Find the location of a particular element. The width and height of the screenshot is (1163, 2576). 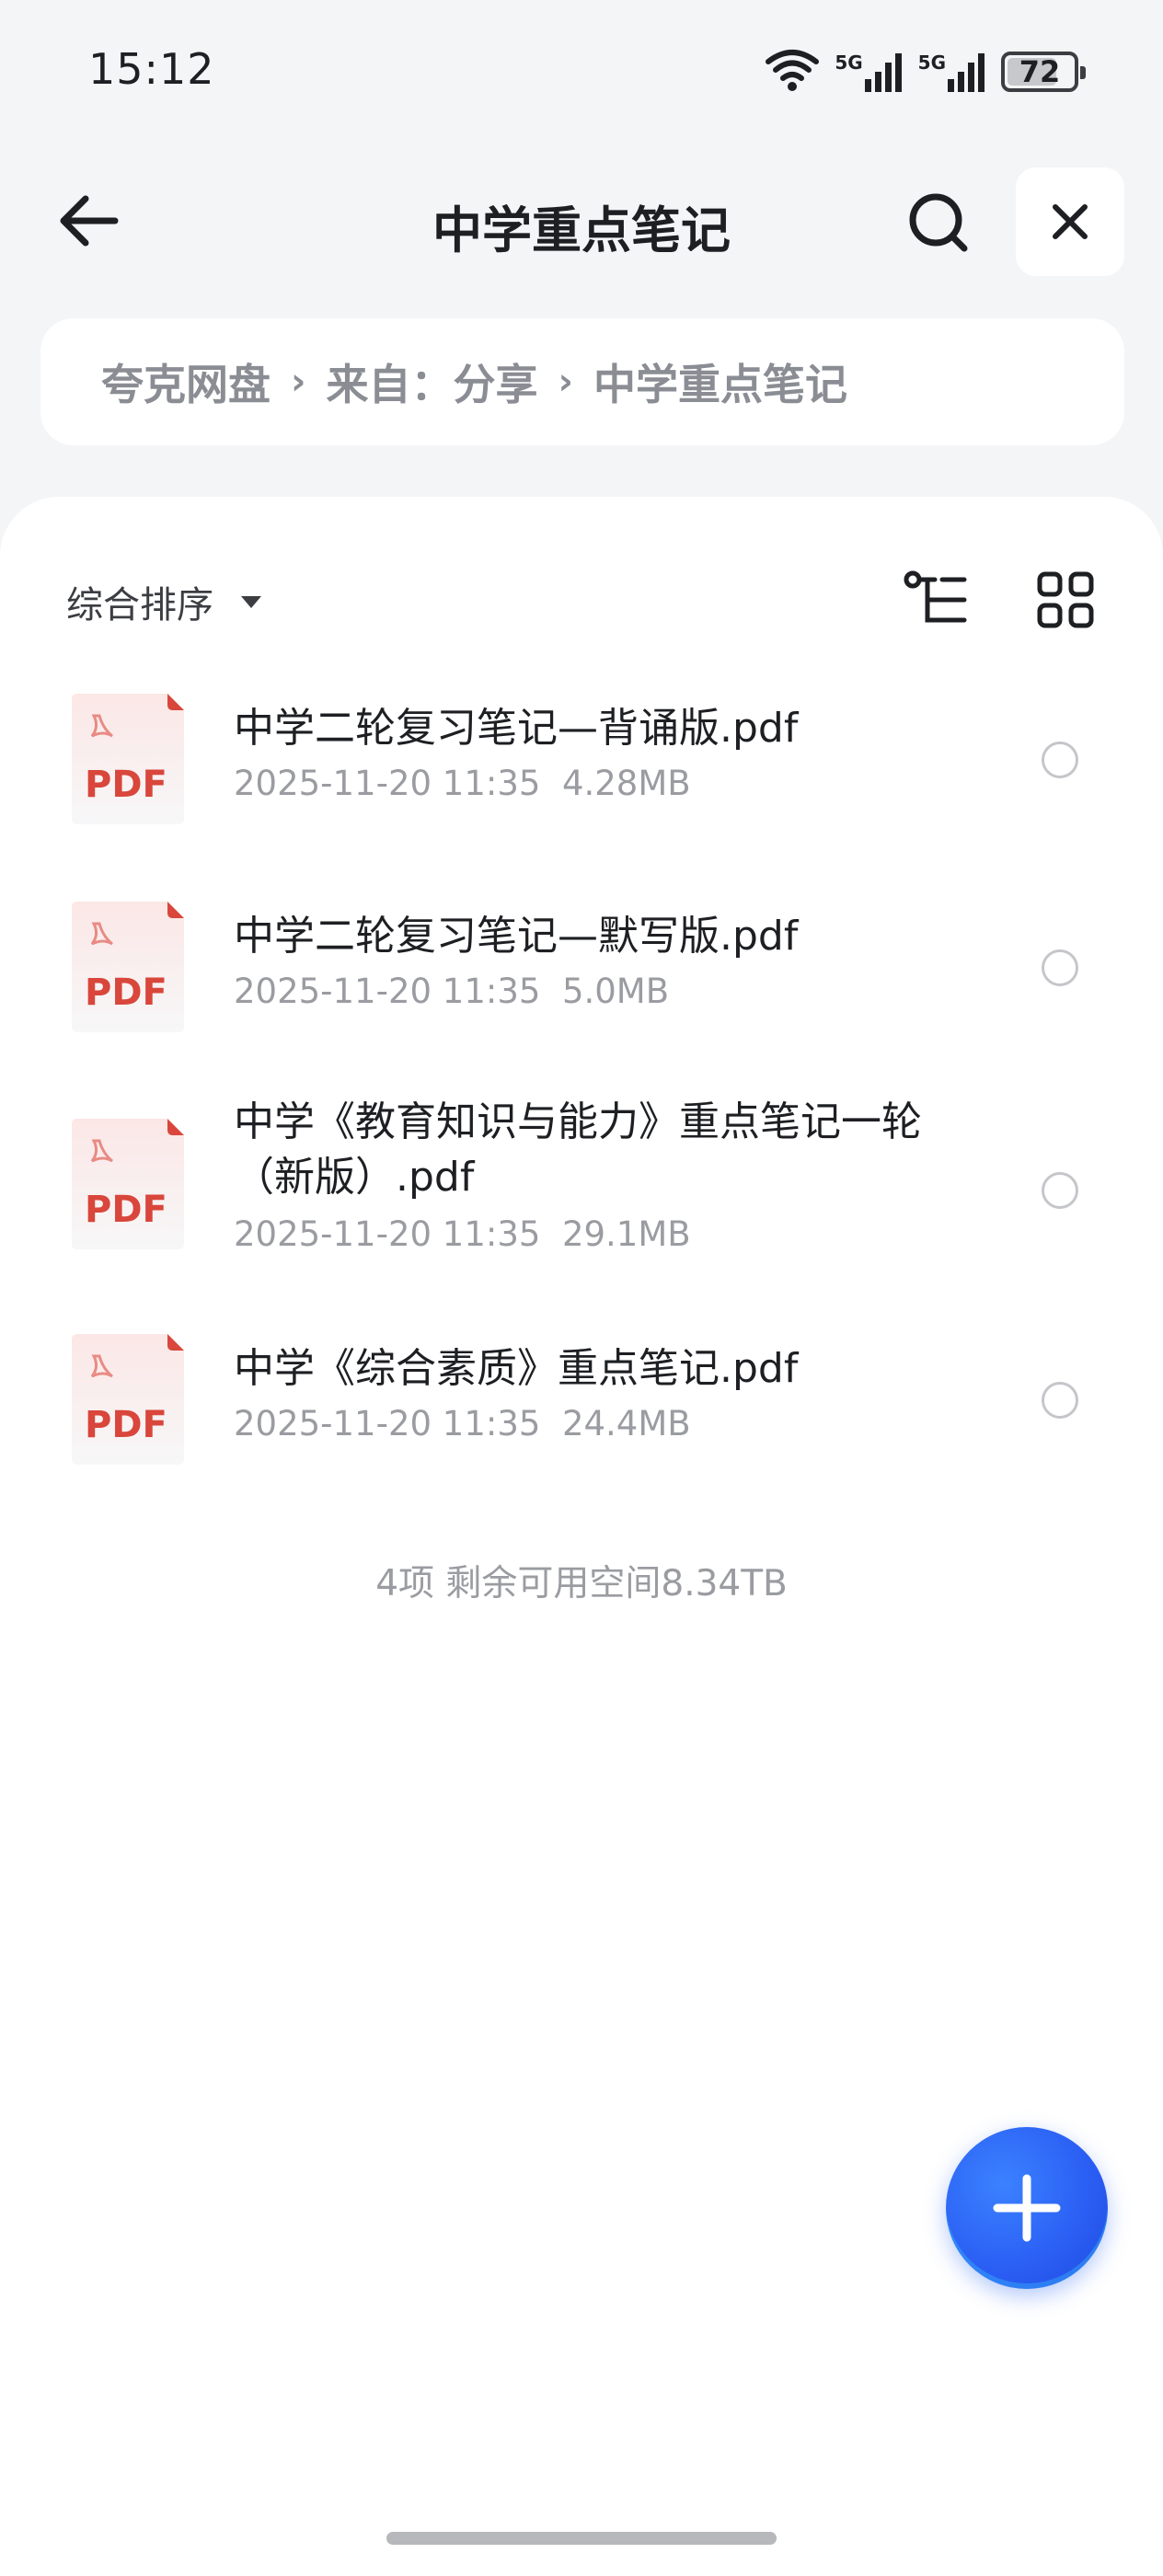

file-name: 中学《教育知识与能力》重点笔记一轮（新版）.pdf is located at coordinates (578, 1149).